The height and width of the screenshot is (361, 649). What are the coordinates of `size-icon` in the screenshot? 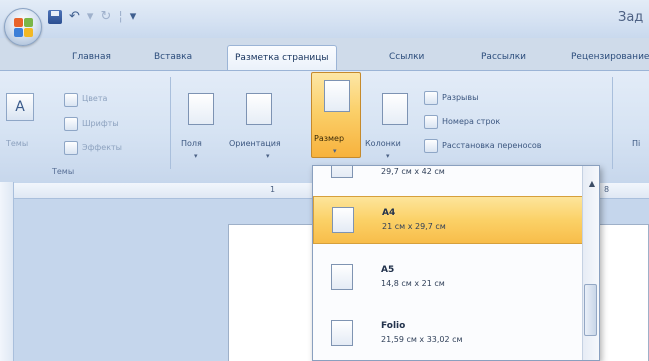 It's located at (337, 96).